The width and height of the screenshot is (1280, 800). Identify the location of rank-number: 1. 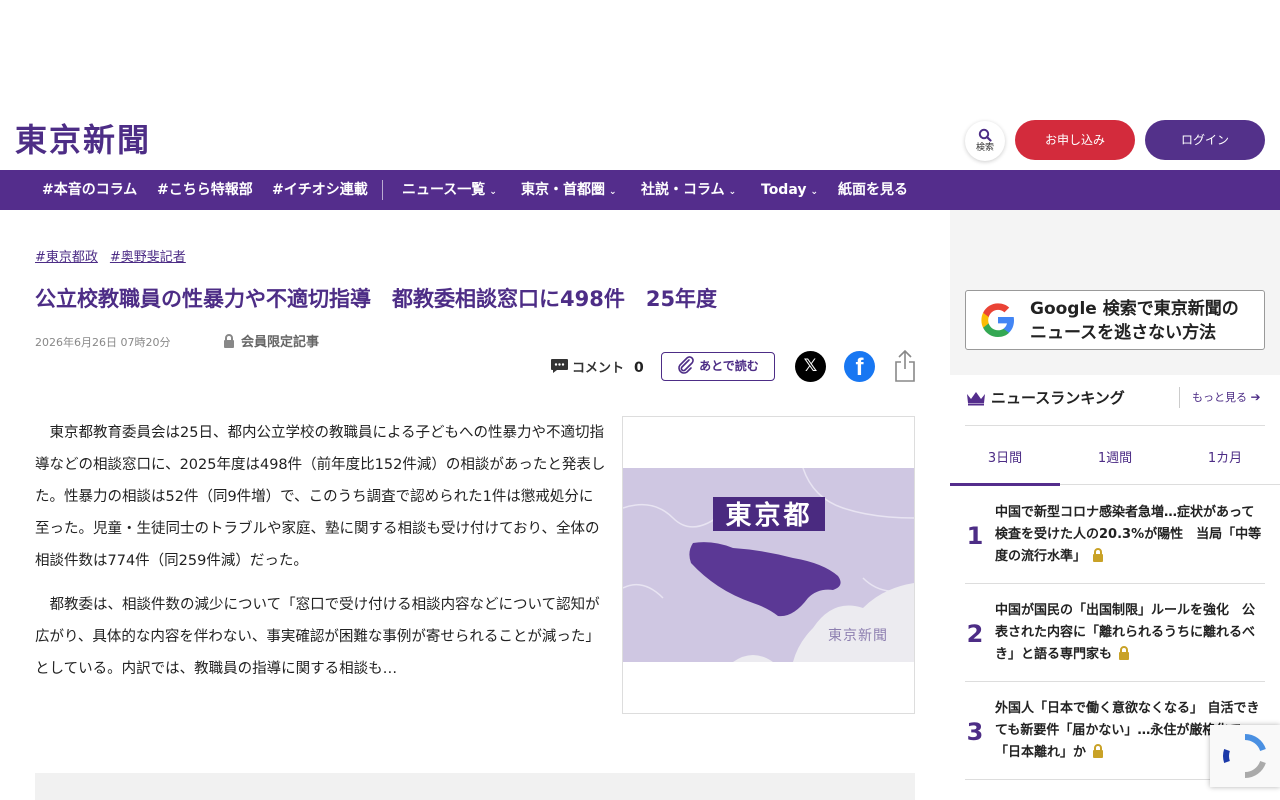
(975, 536).